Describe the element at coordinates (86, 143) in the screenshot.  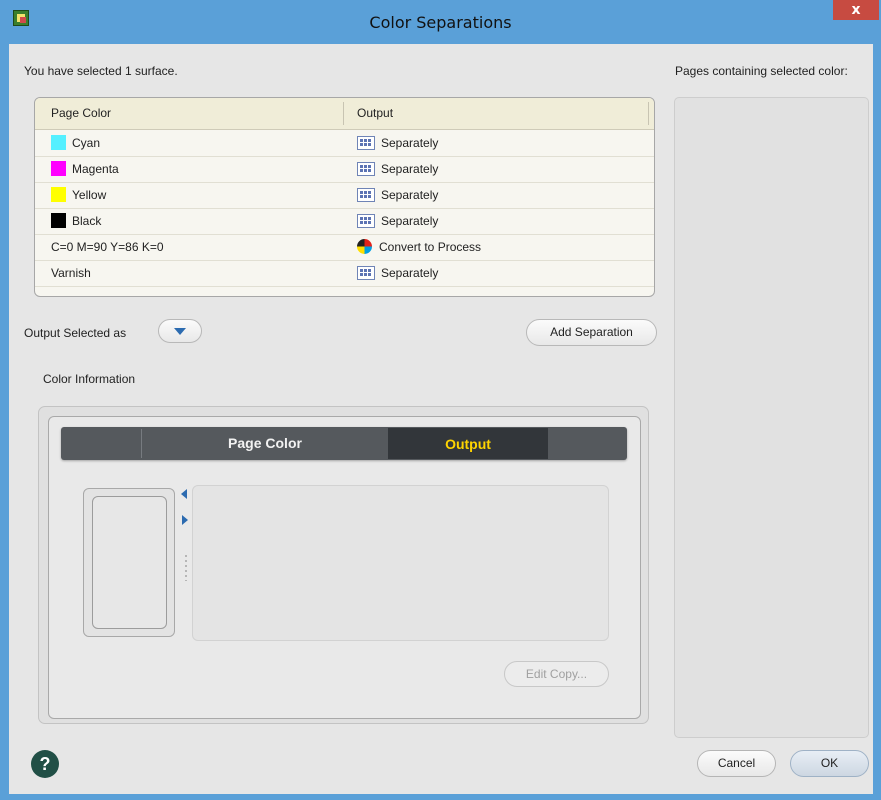
I see `page-color-name: Cyan` at that location.